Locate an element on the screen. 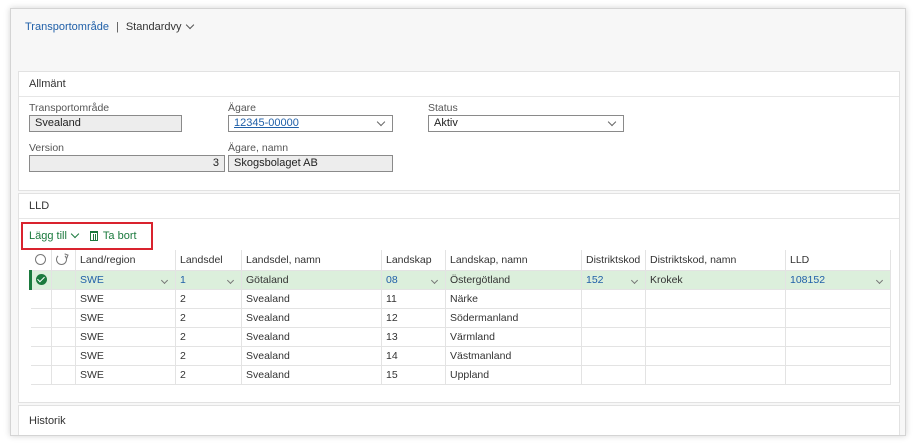 This screenshot has width=916, height=443. select-all-cell is located at coordinates (41, 260).